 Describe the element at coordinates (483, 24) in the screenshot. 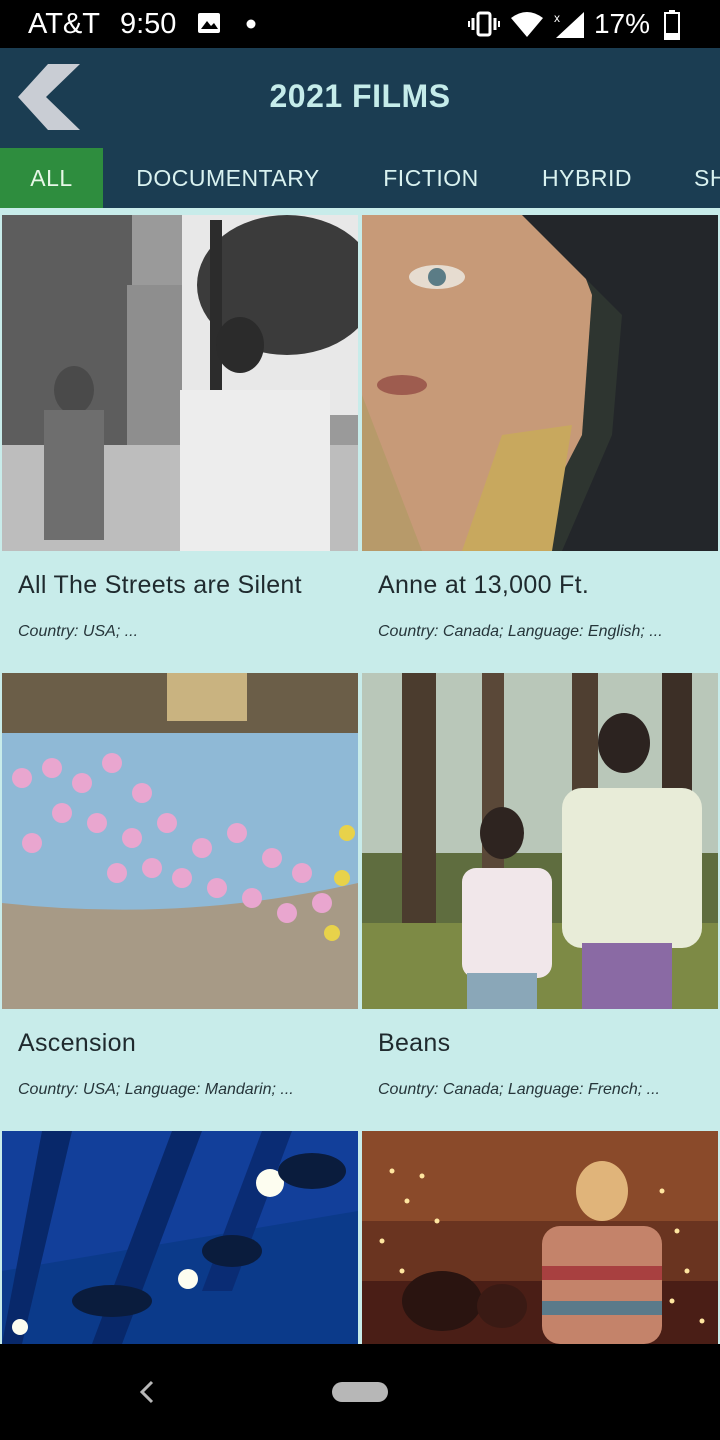

I see `vibrate-icon` at that location.